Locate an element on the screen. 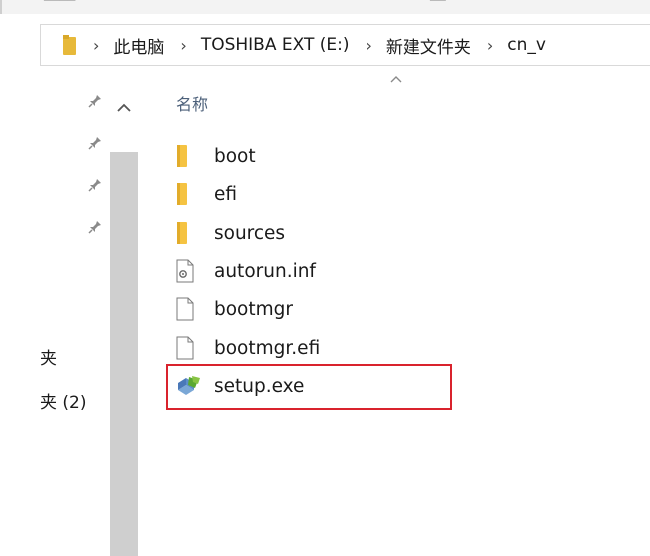  file-row-sources: sources is located at coordinates (306, 233).